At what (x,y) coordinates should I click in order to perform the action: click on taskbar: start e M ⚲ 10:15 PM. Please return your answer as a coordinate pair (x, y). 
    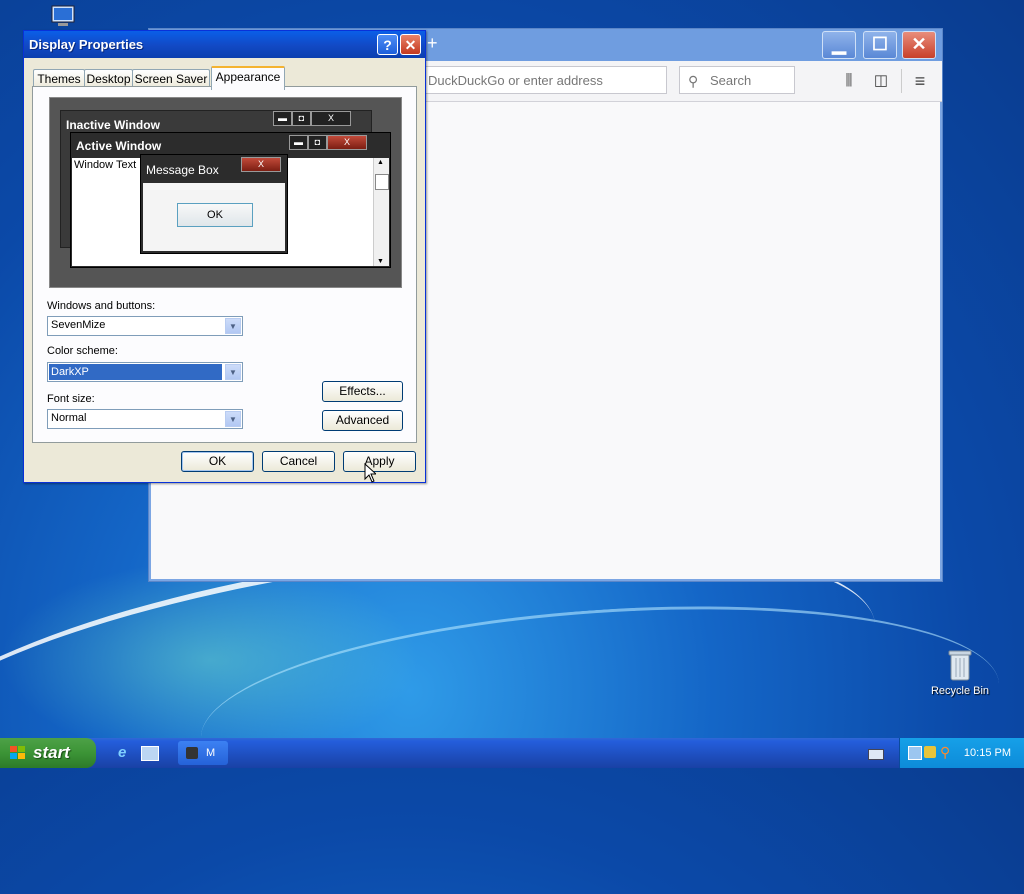
    Looking at the image, I should click on (512, 753).